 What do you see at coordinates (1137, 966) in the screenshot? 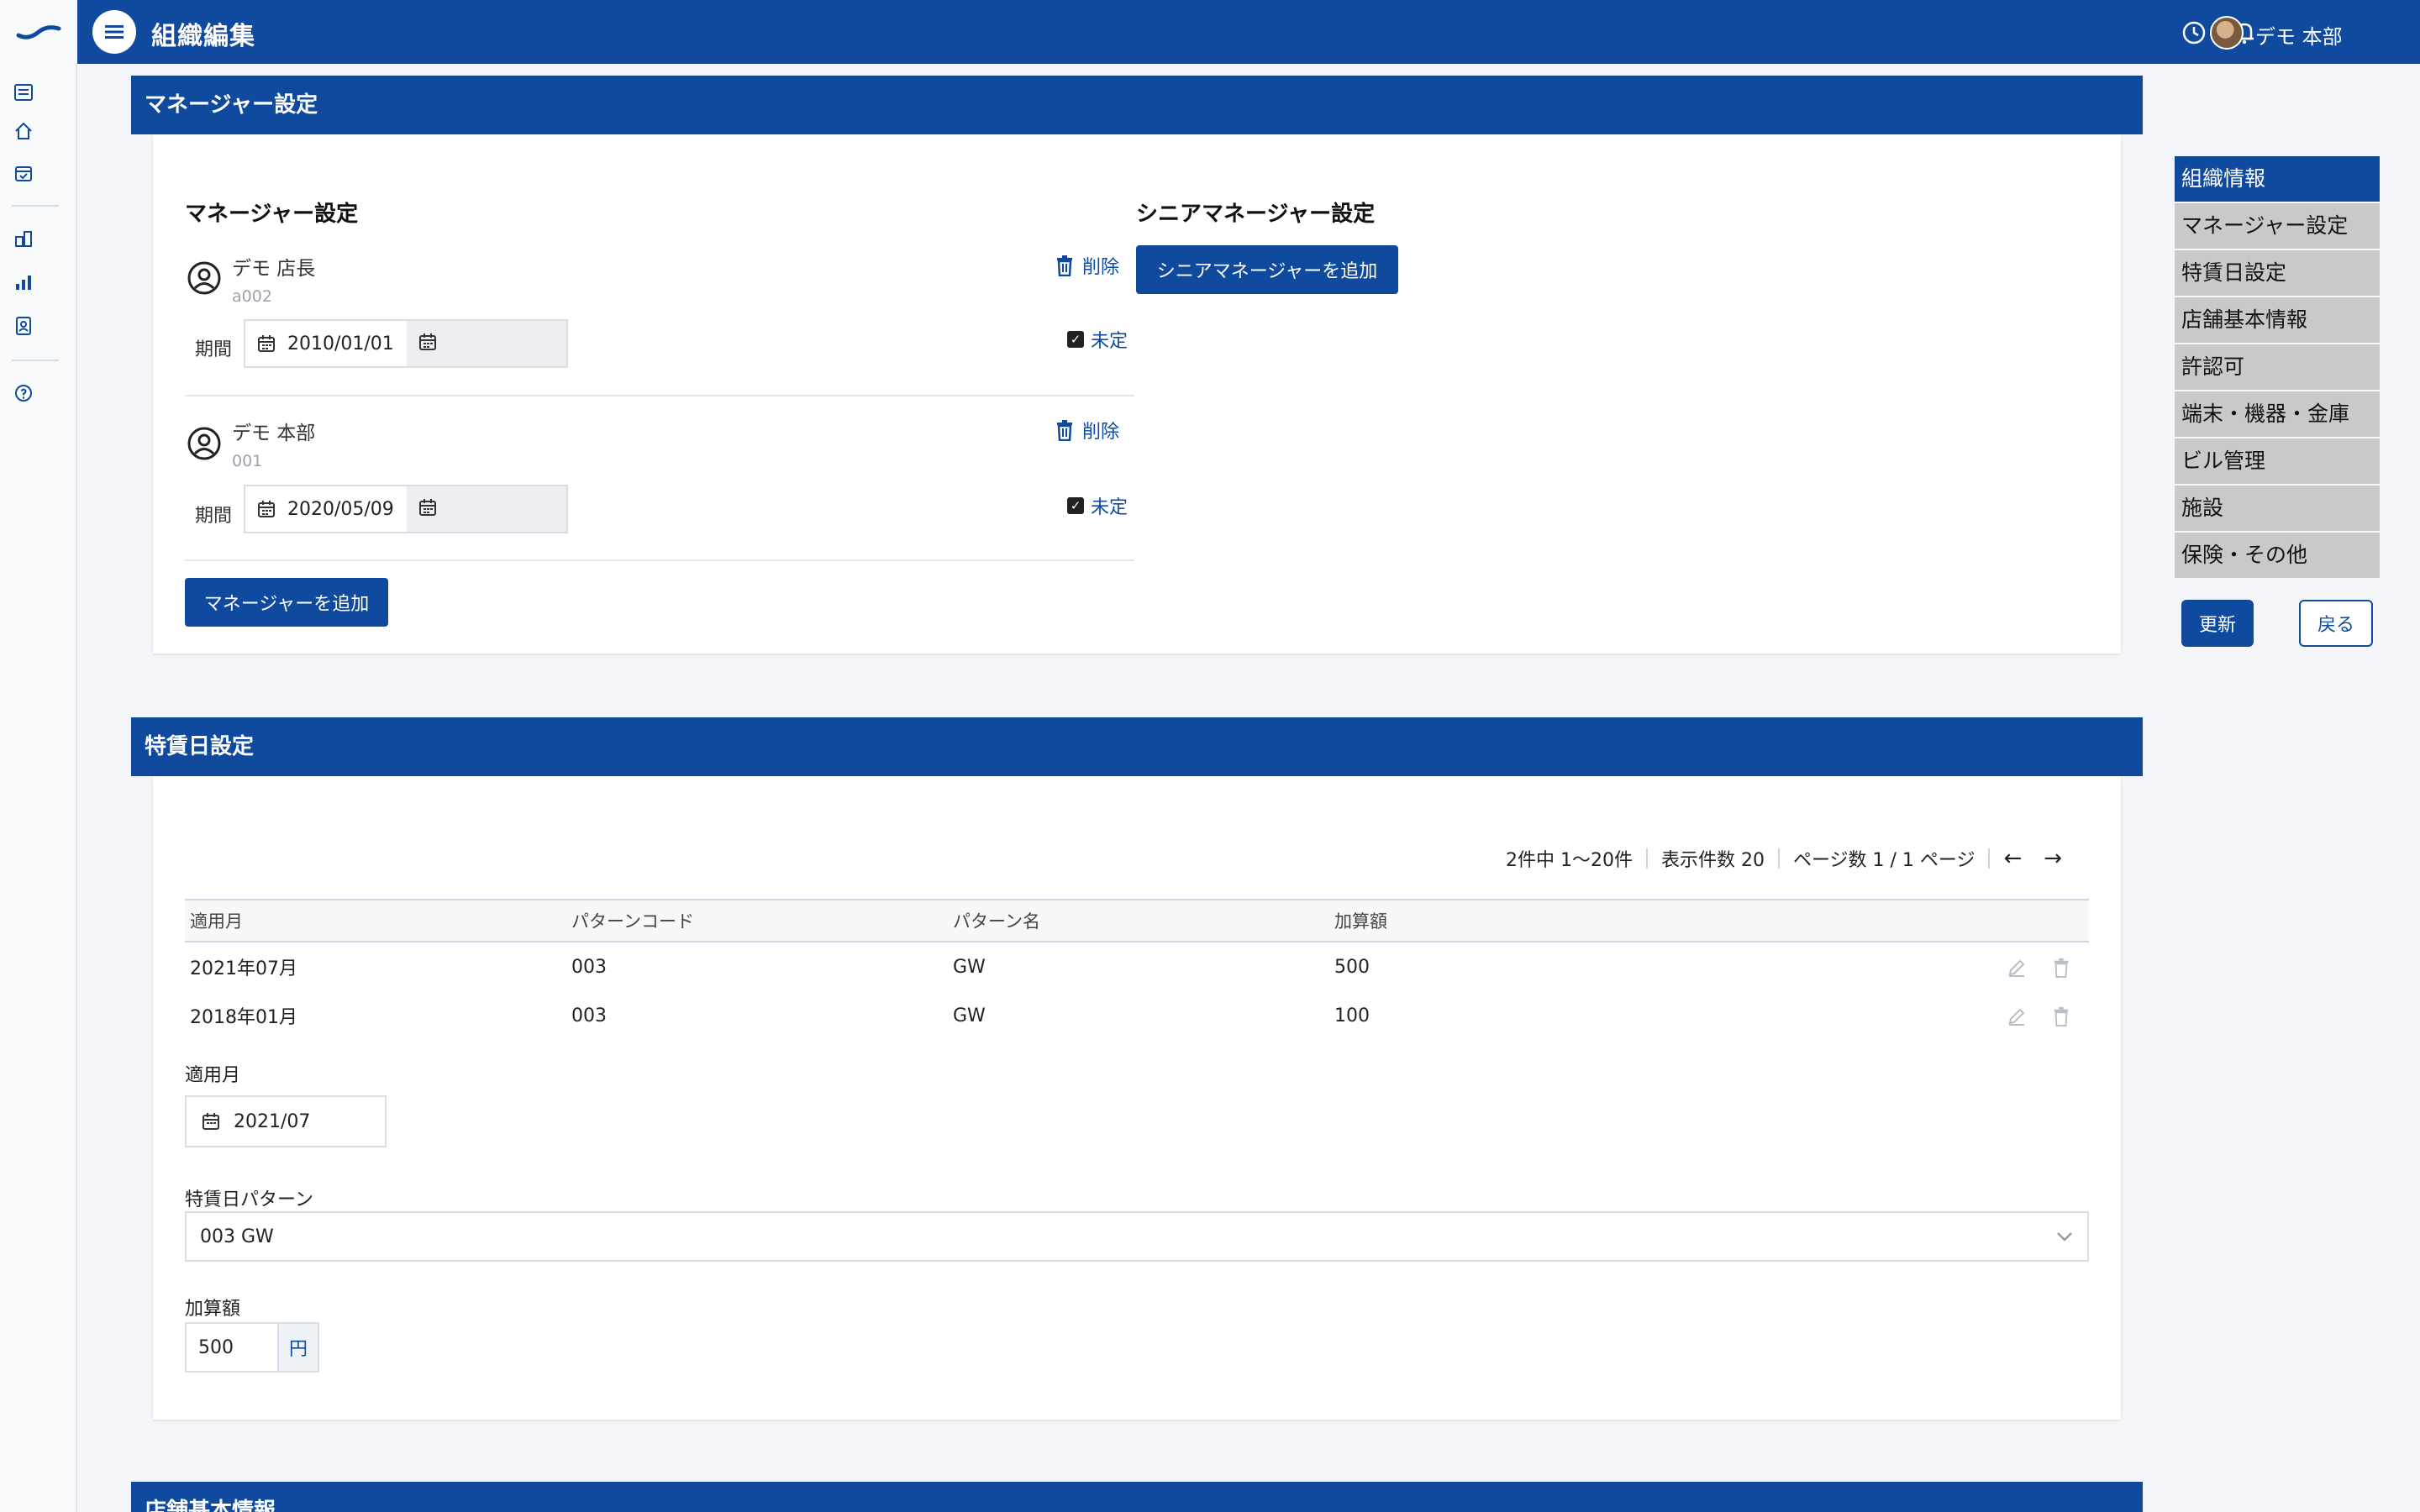
I see `table-row: 2021年07月 003 GW 500` at bounding box center [1137, 966].